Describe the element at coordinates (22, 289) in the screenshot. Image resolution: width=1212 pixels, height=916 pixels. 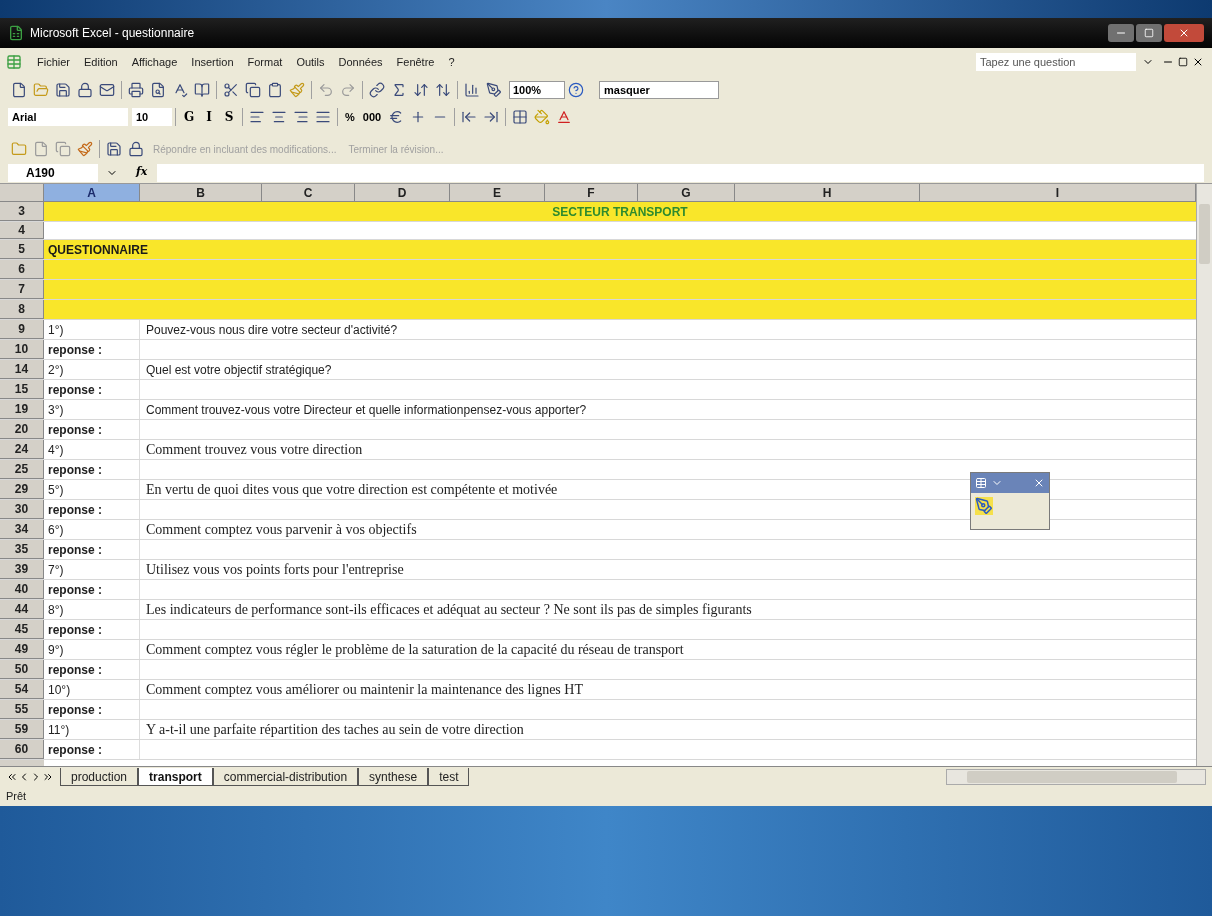
I see `row-header: 7` at that location.